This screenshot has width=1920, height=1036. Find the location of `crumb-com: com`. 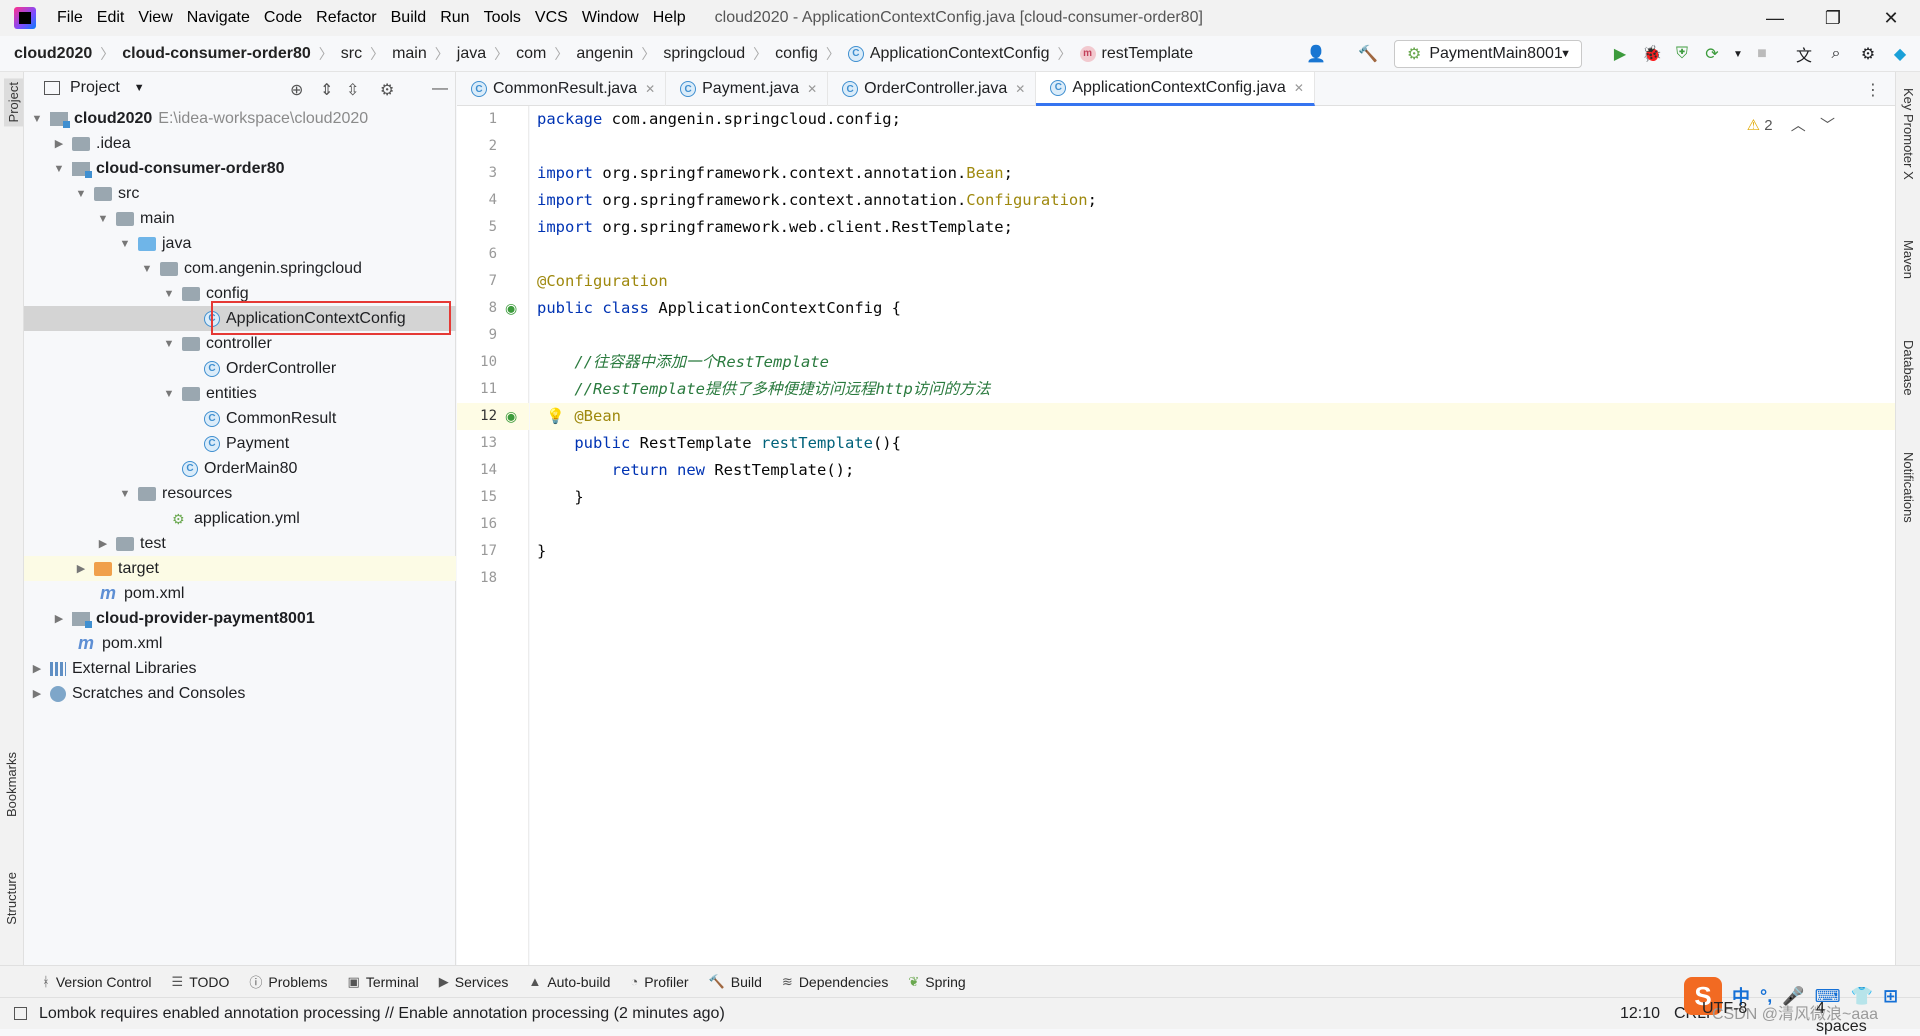

crumb-com: com is located at coordinates (531, 54).